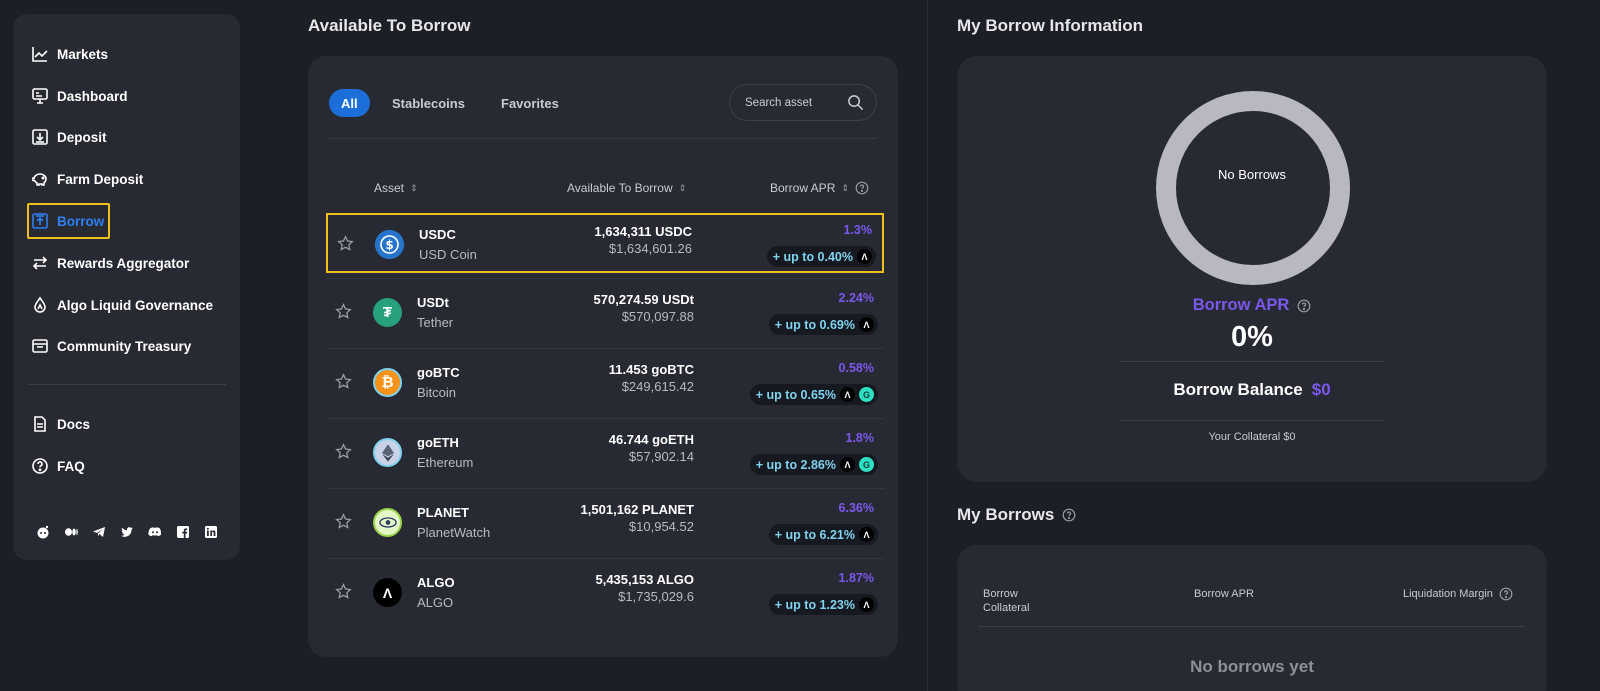  What do you see at coordinates (650, 248) in the screenshot?
I see `available-usd: $1,634,601.26` at bounding box center [650, 248].